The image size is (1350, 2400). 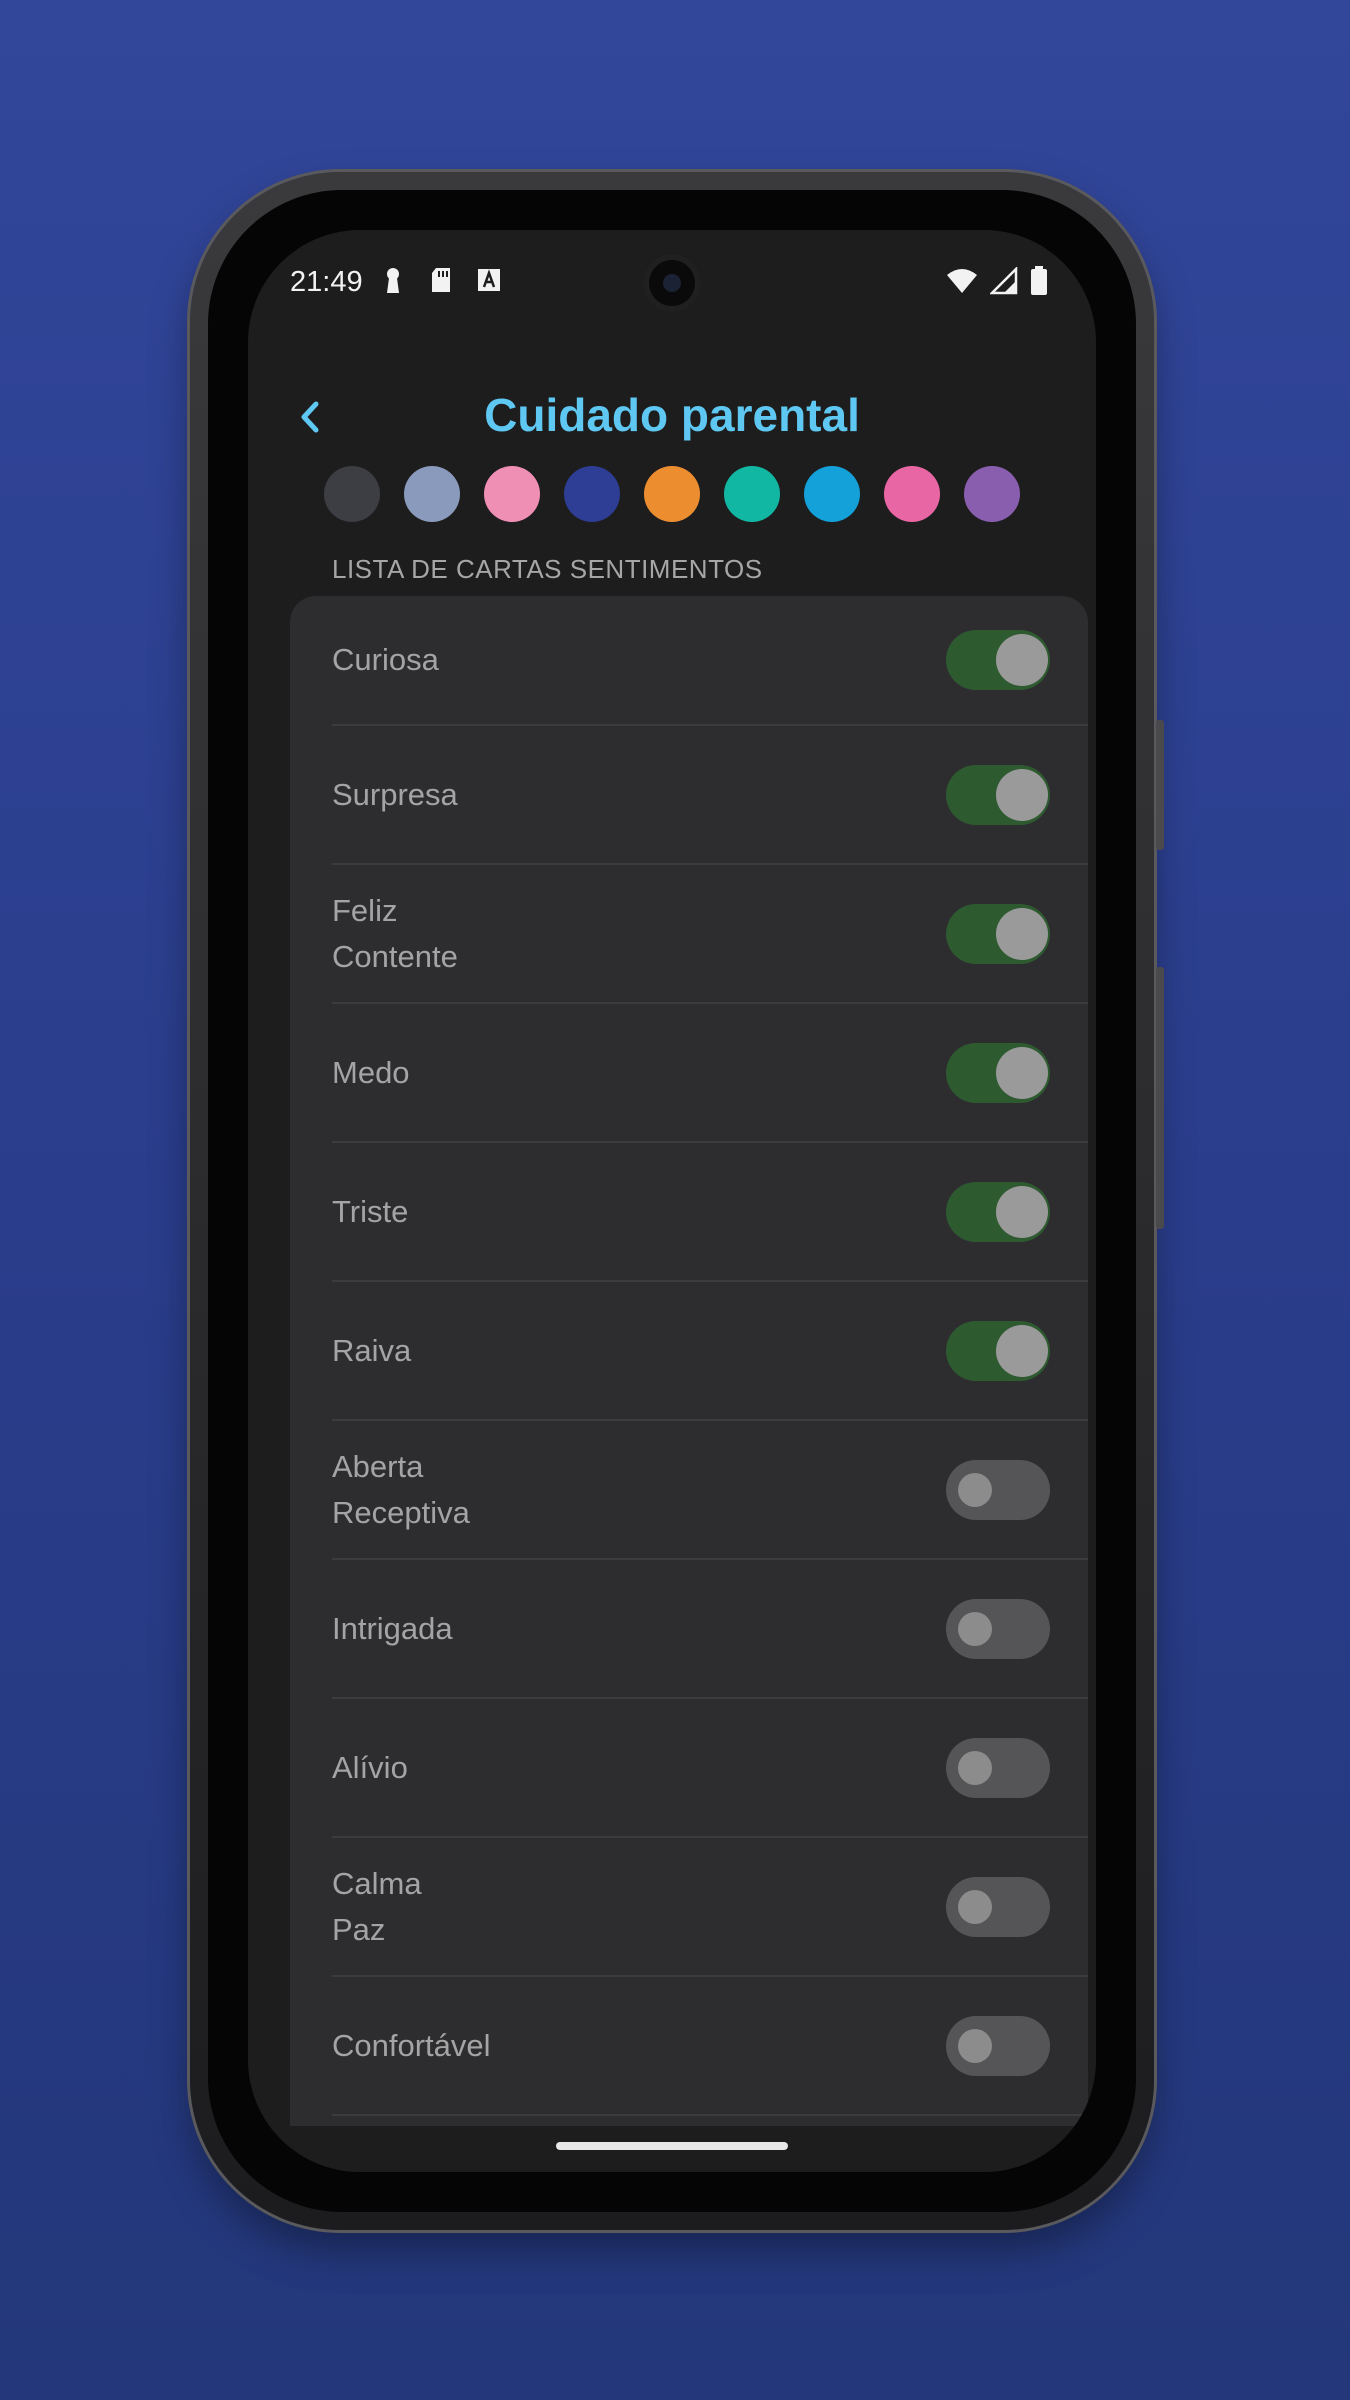 I want to click on signal-icon, so click(x=1004, y=281).